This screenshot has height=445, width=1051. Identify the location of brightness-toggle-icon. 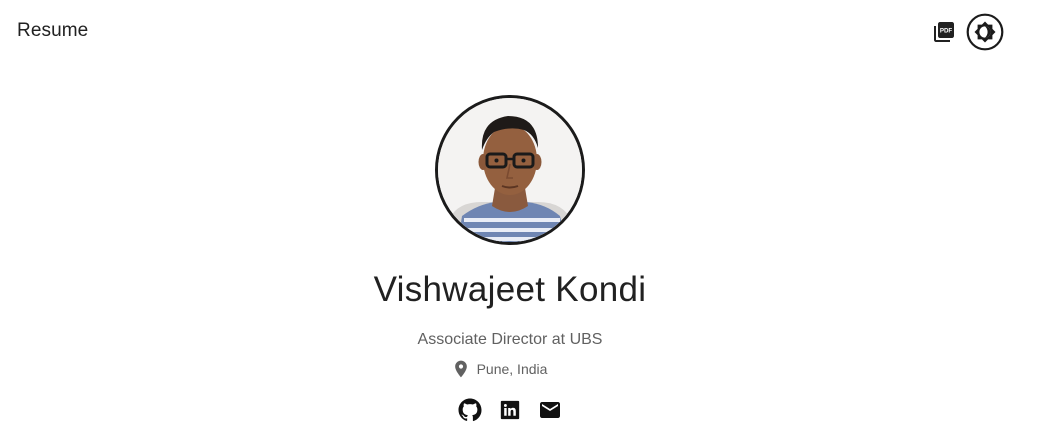
(985, 32).